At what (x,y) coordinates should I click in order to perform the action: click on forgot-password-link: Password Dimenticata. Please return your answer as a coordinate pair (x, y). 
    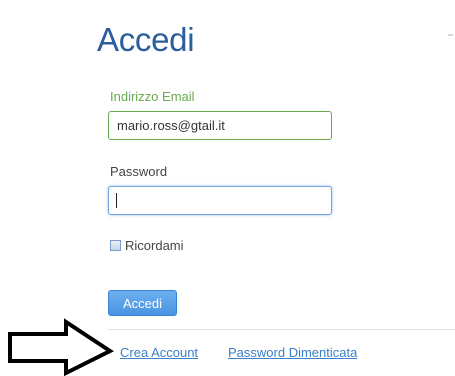
    Looking at the image, I should click on (292, 352).